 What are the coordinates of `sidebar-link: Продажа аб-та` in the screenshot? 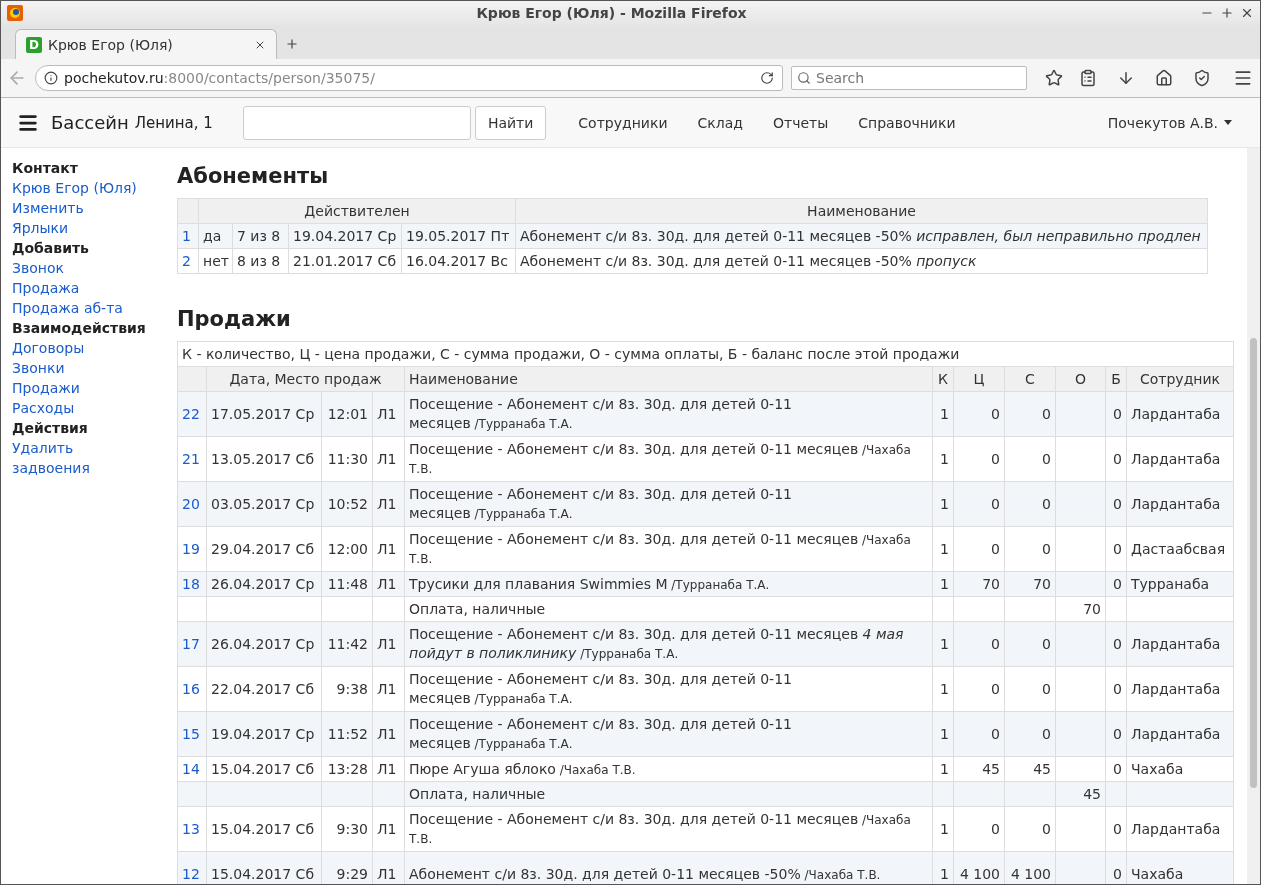 It's located at (94, 308).